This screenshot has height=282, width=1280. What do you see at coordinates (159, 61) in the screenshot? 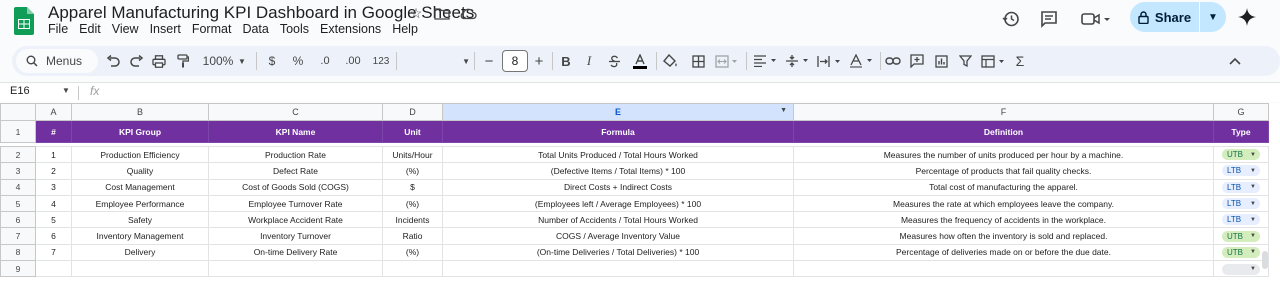
I see `print-icon` at bounding box center [159, 61].